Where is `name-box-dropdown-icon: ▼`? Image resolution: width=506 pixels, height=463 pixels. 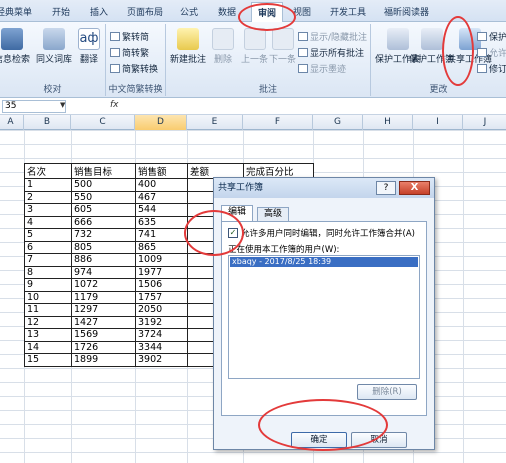 name-box-dropdown-icon: ▼ is located at coordinates (62, 105).